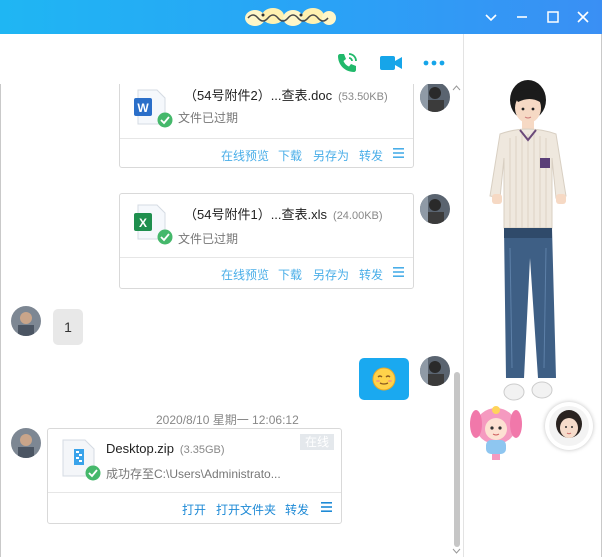 This screenshot has width=602, height=557. Describe the element at coordinates (463, 295) in the screenshot. I see `panel-divider` at that location.